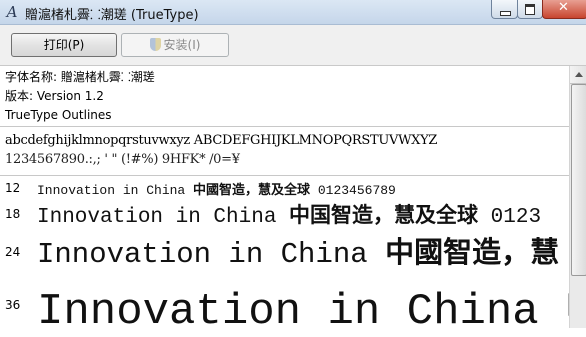 This screenshot has width=586, height=337. I want to click on sample-text: Innovation in China 中国智造，慧及全球 0123, so click(289, 216).